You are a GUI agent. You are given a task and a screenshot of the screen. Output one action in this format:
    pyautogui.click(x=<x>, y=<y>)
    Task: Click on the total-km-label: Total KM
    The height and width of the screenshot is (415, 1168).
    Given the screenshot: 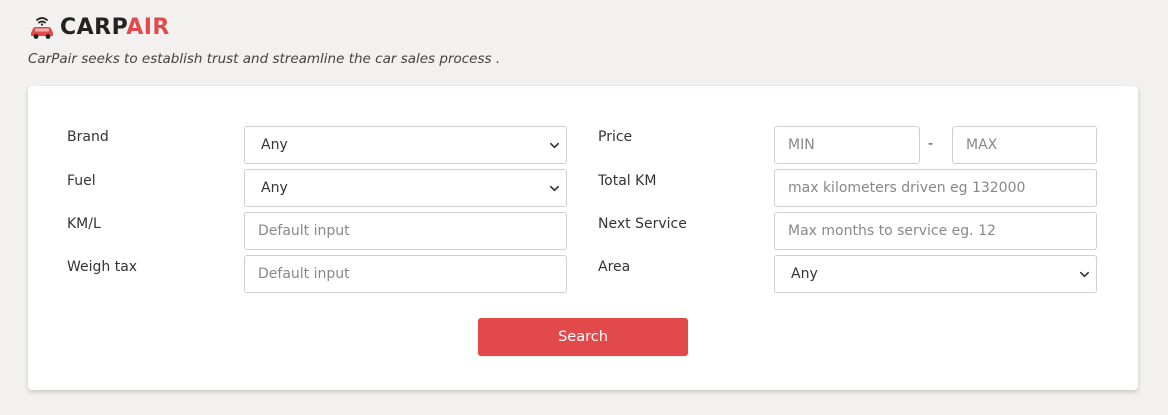 What is the action you would take?
    pyautogui.click(x=627, y=181)
    